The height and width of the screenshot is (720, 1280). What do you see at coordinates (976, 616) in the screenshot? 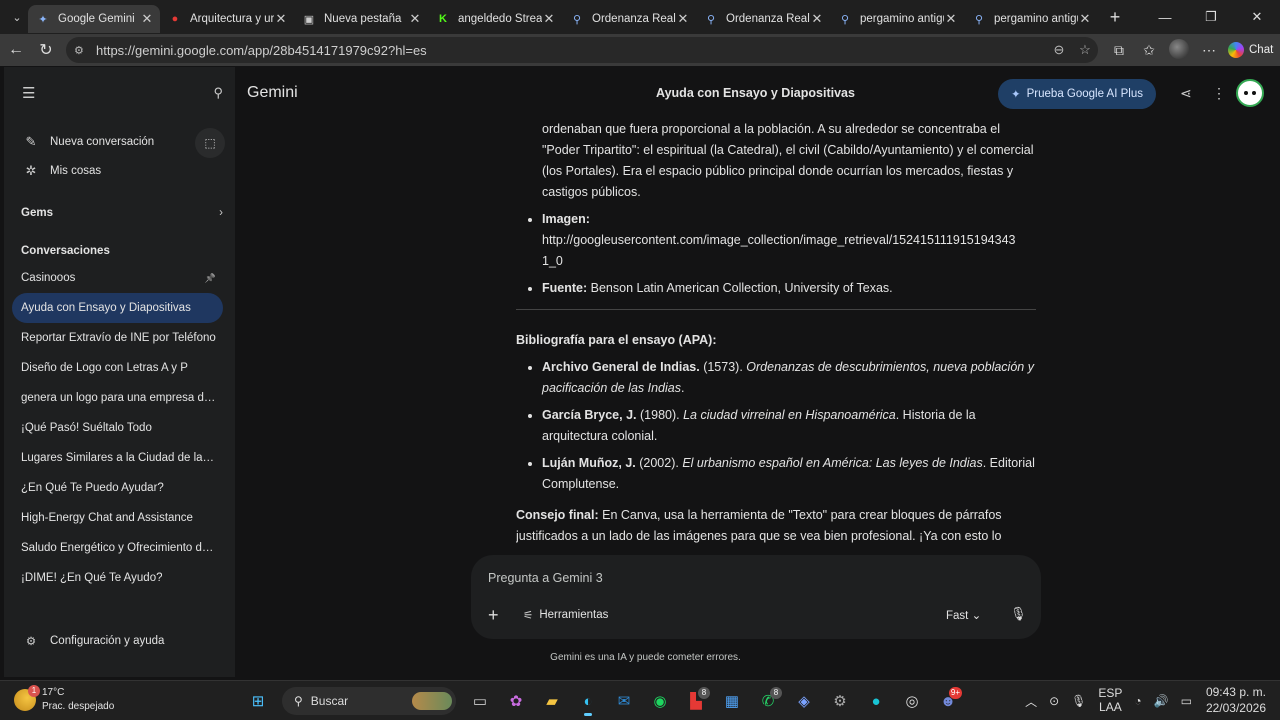
I see `chevron-down-icon: ⌄` at bounding box center [976, 616].